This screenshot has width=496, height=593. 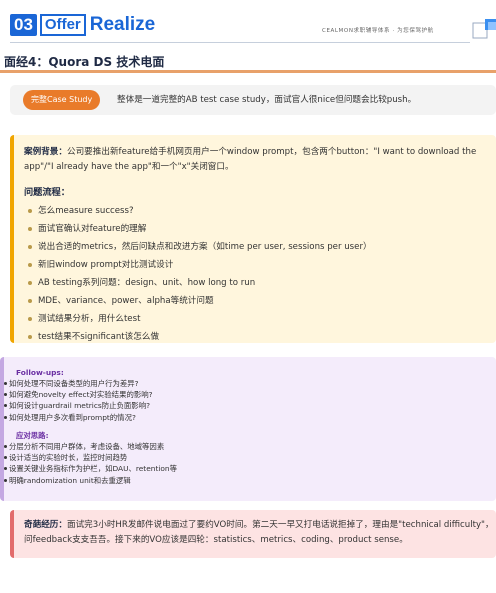 What do you see at coordinates (40, 372) in the screenshot?
I see `followups-heading: Follow-ups:` at bounding box center [40, 372].